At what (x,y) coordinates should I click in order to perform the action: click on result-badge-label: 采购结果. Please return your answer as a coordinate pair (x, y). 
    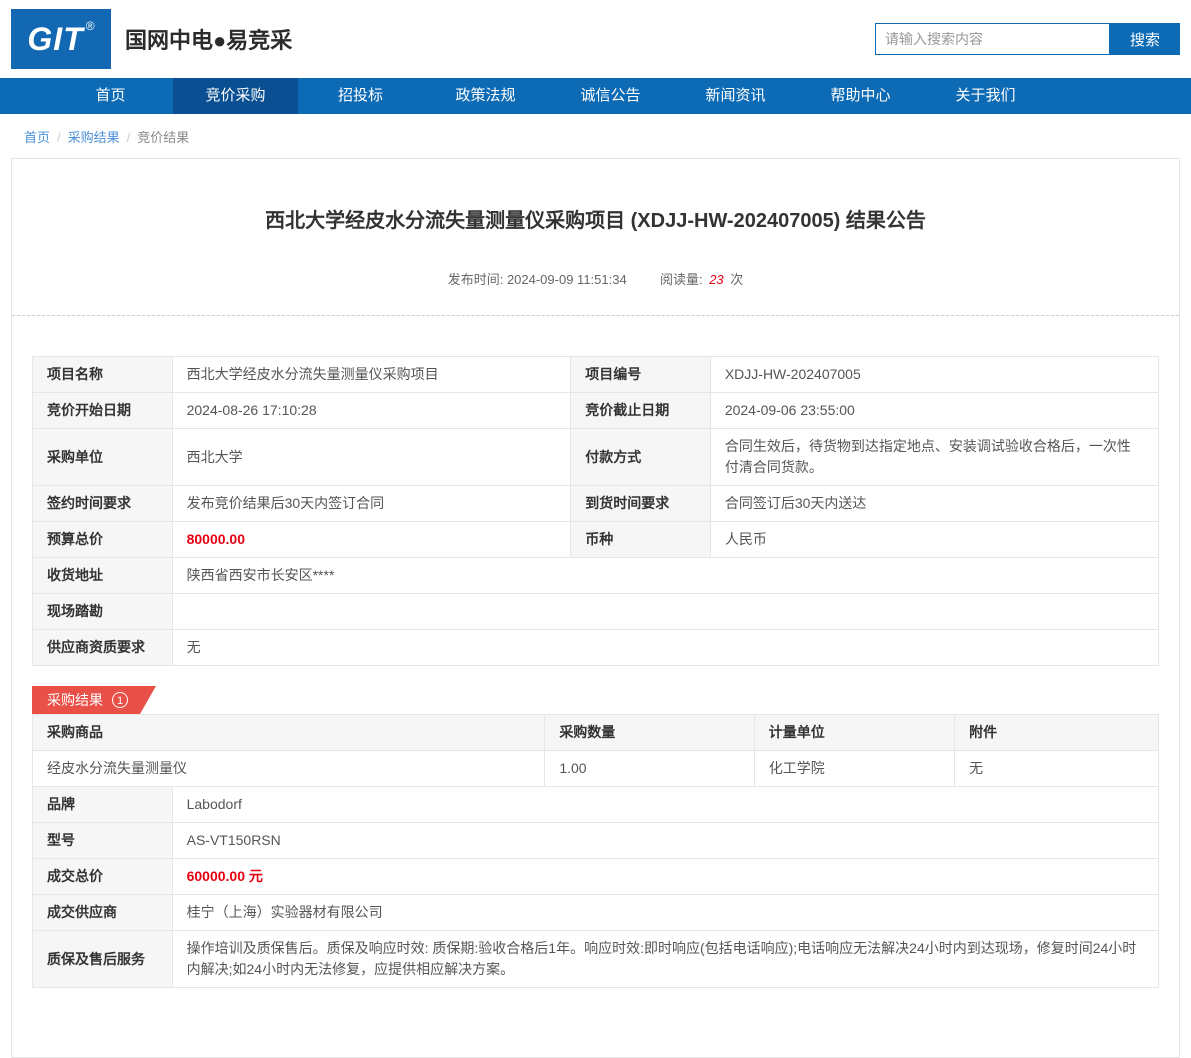
    Looking at the image, I should click on (75, 700).